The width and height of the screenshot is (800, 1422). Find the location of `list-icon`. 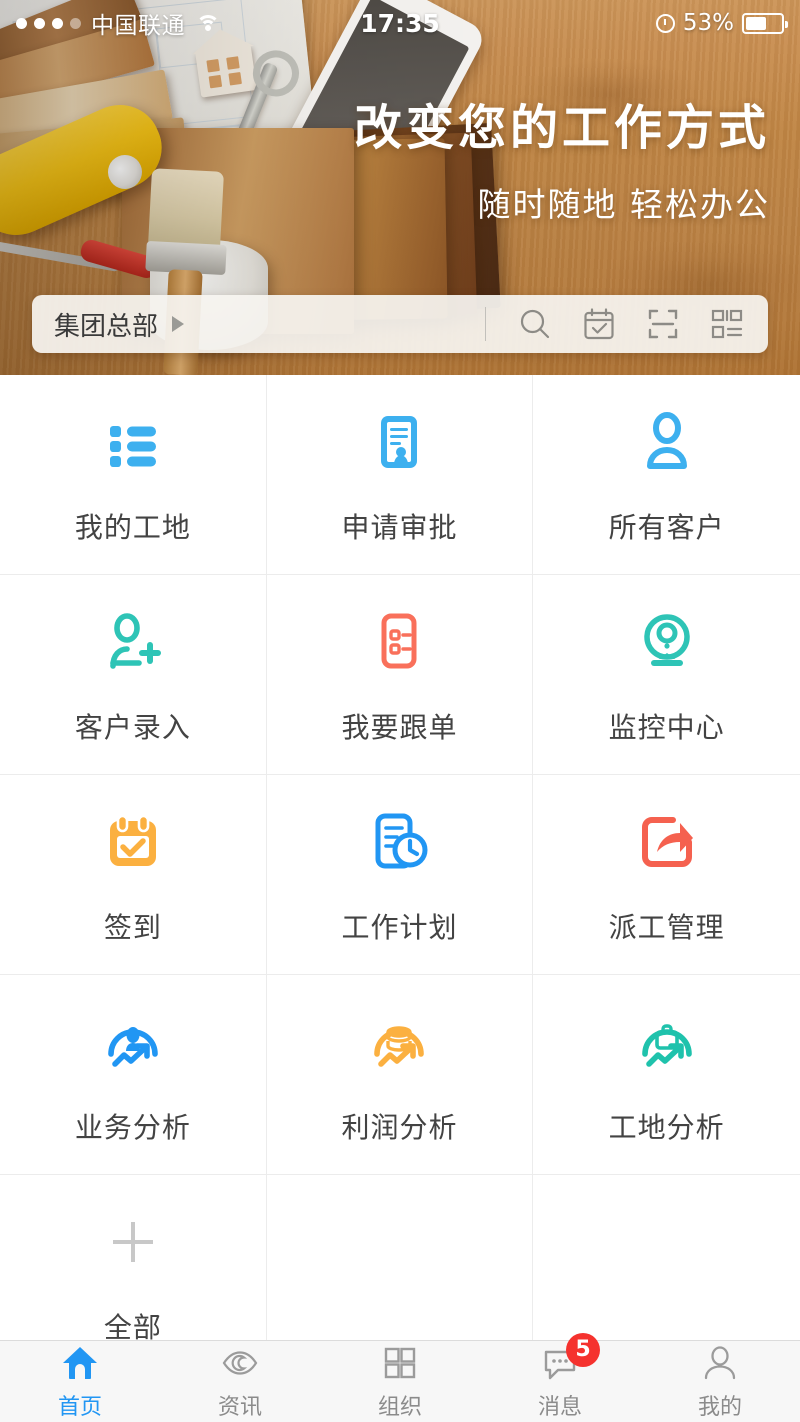

list-icon is located at coordinates (133, 442).